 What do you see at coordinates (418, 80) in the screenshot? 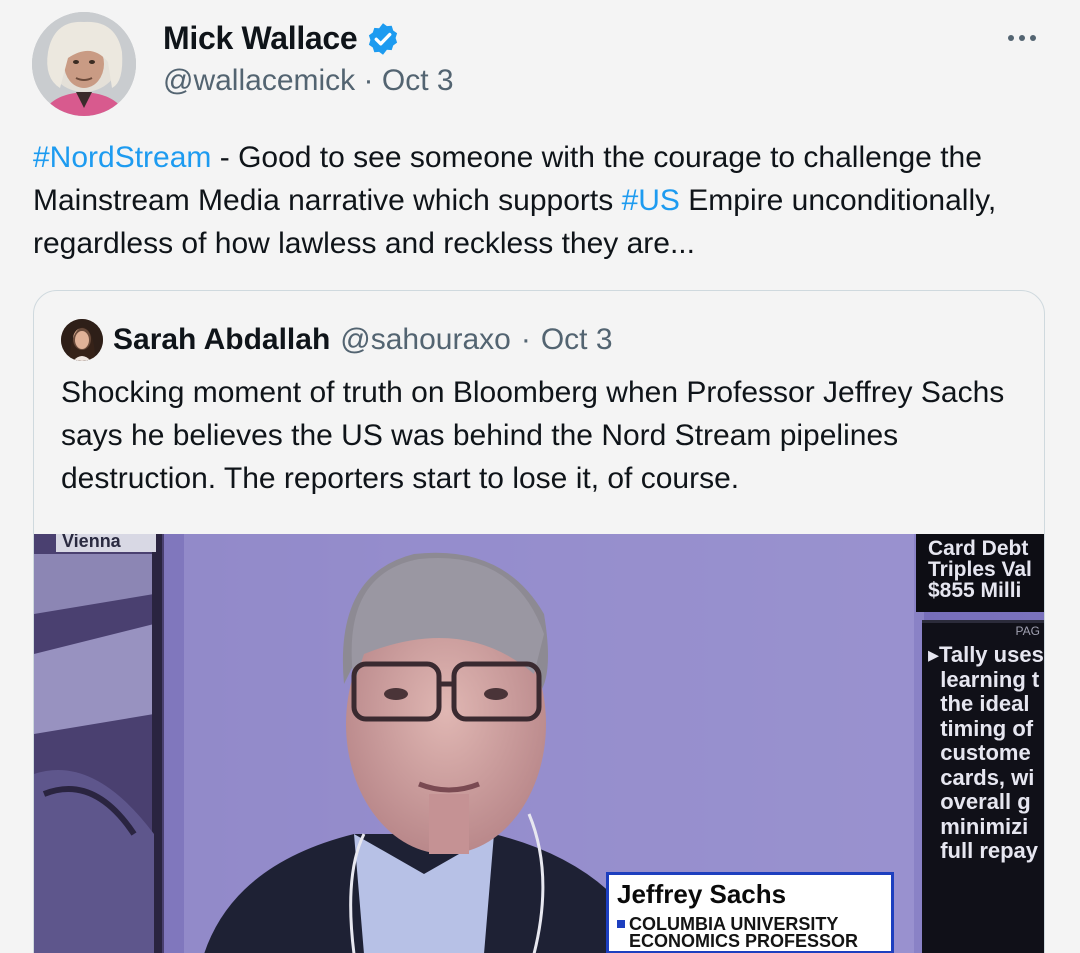
I see `tweet-date: Oct 3` at bounding box center [418, 80].